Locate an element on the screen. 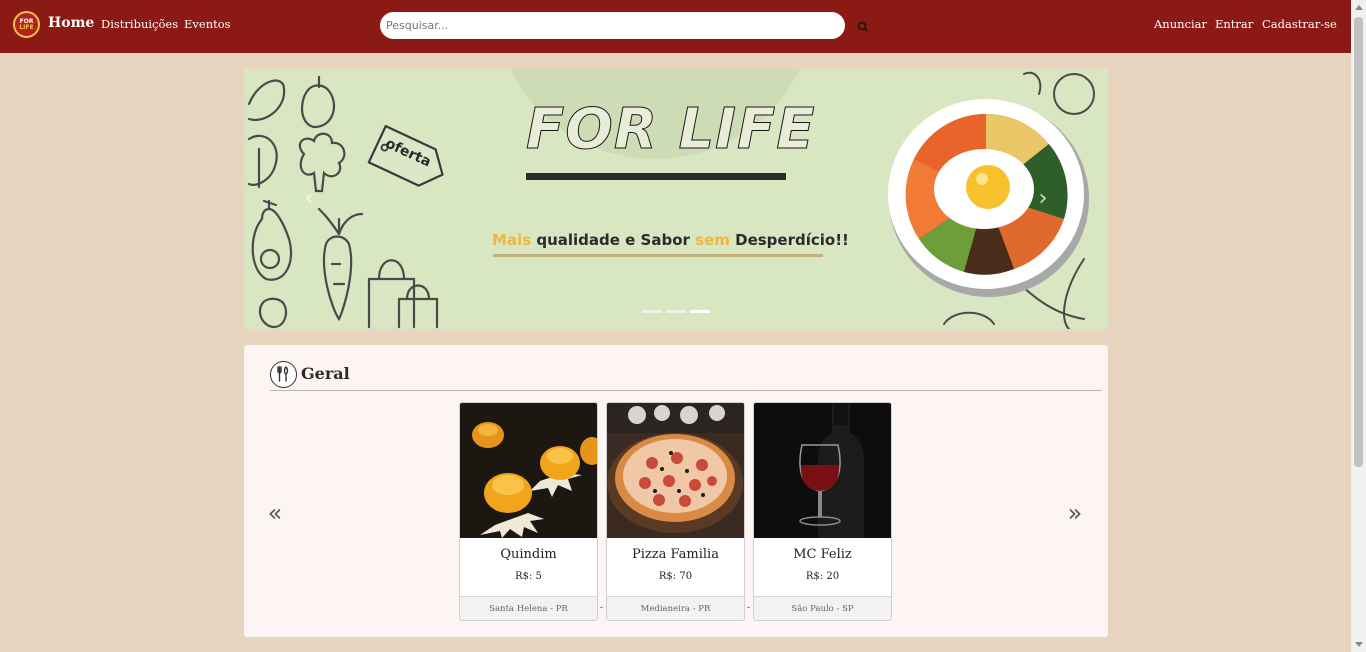 The image size is (1366, 652). product-image-pizza is located at coordinates (675, 470).